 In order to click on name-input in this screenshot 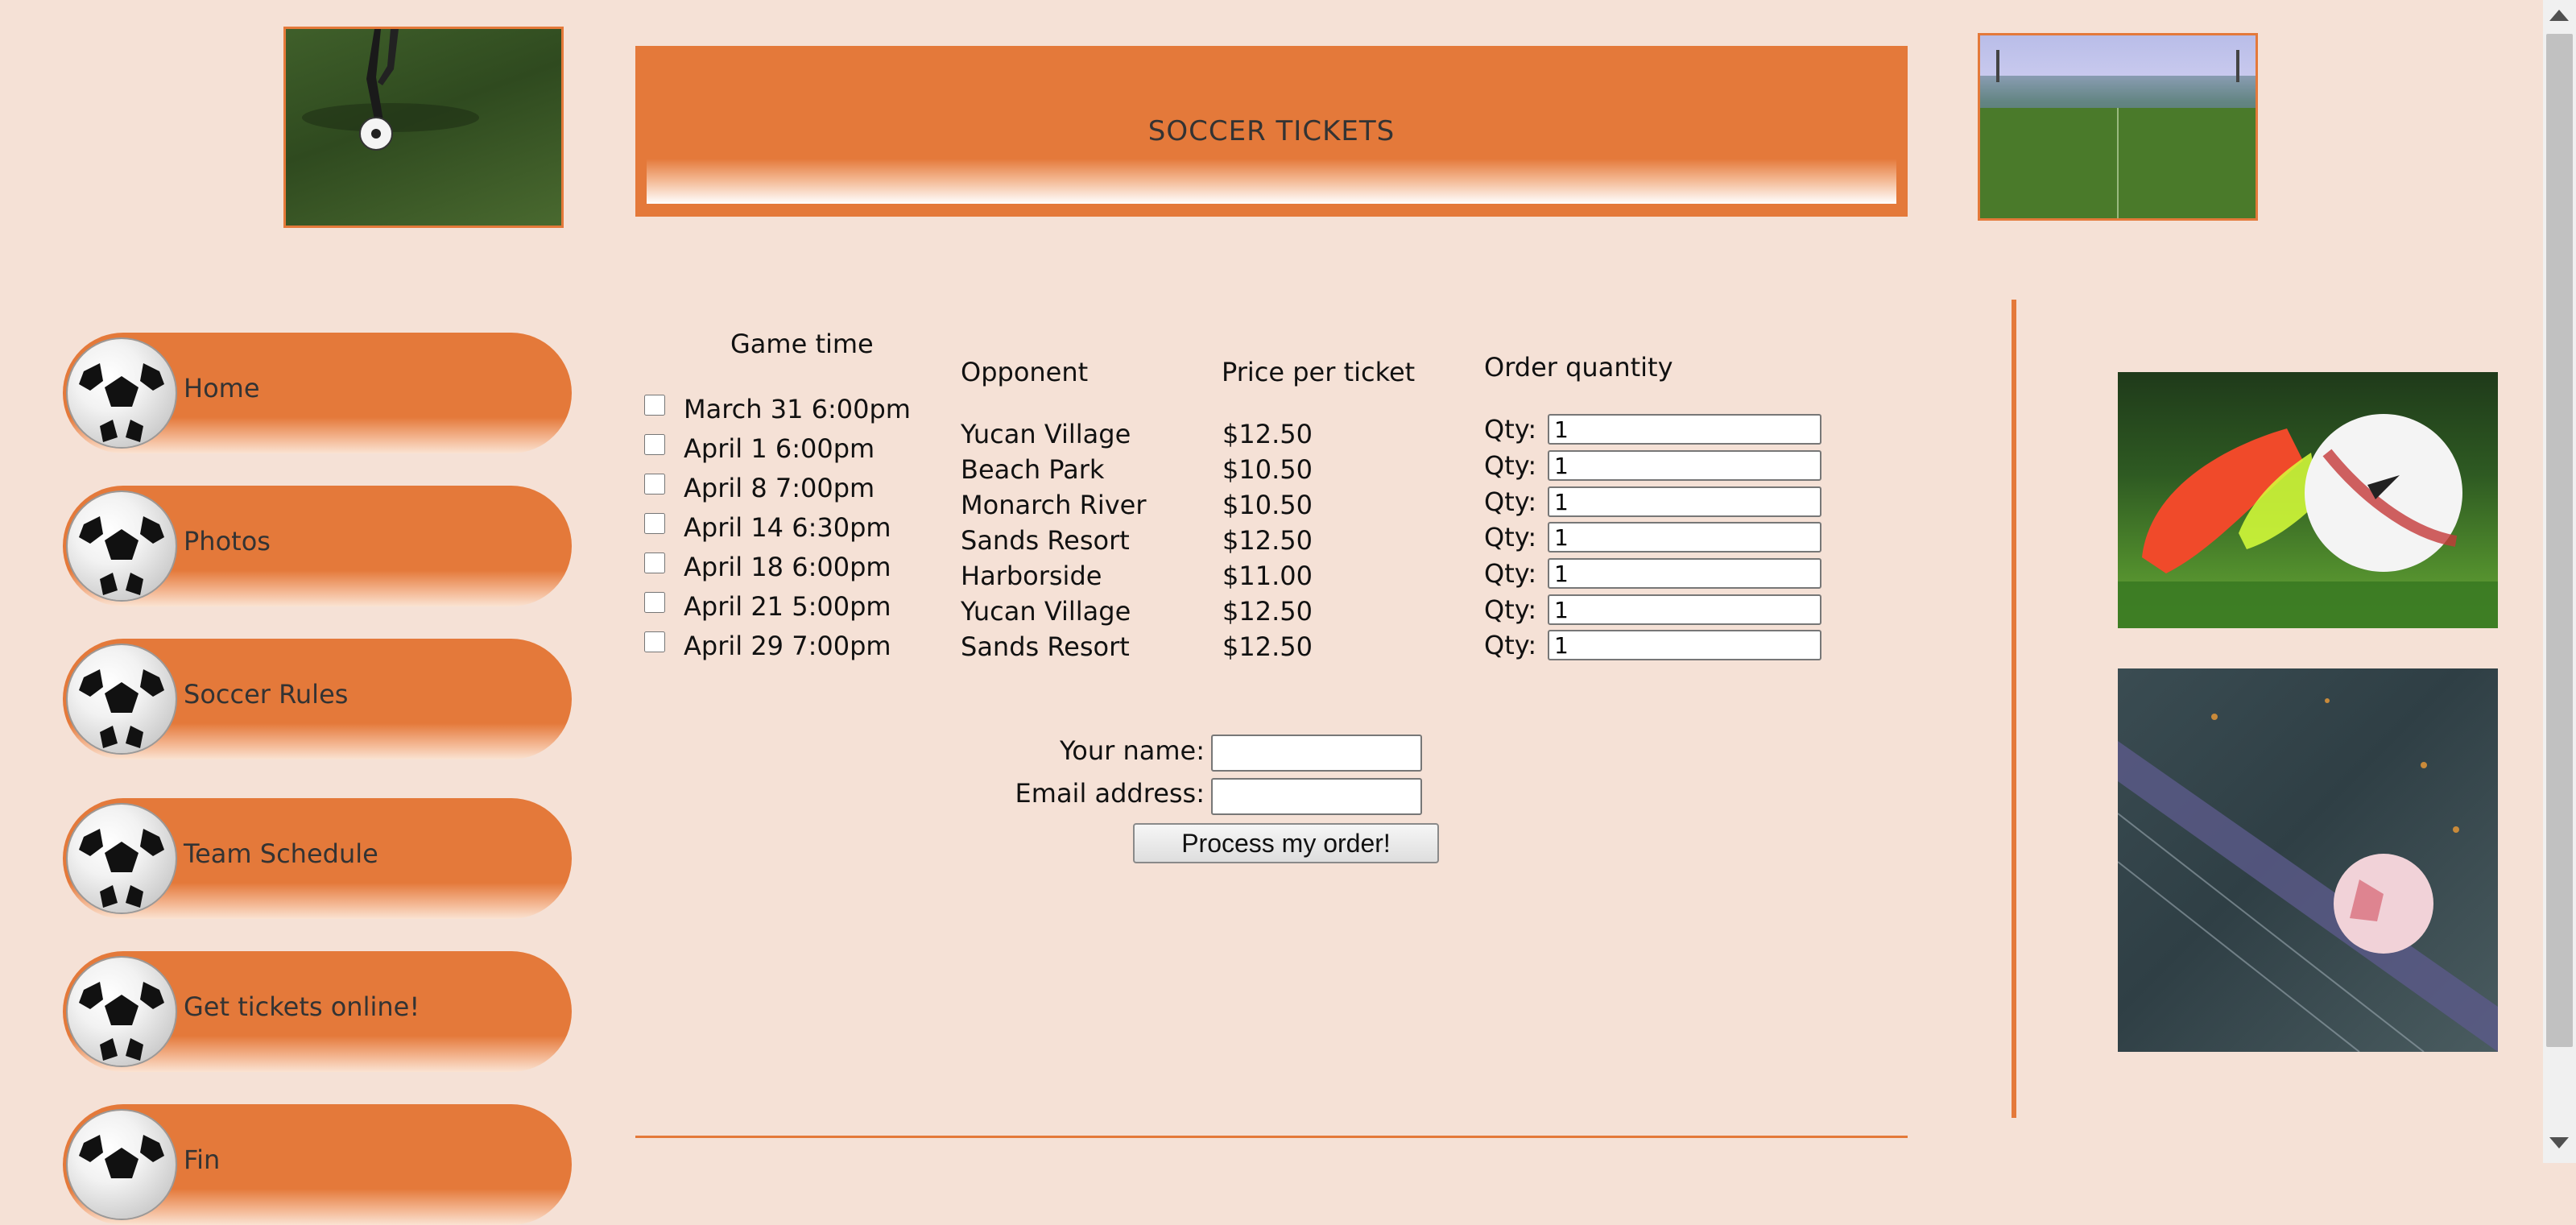, I will do `click(1316, 754)`.